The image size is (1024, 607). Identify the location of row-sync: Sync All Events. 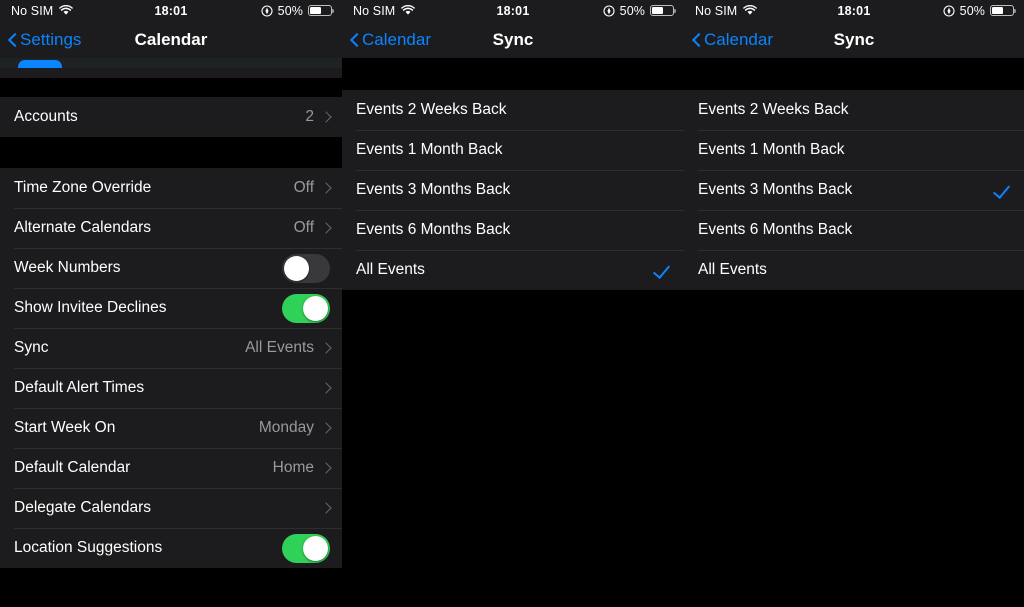
(171, 348).